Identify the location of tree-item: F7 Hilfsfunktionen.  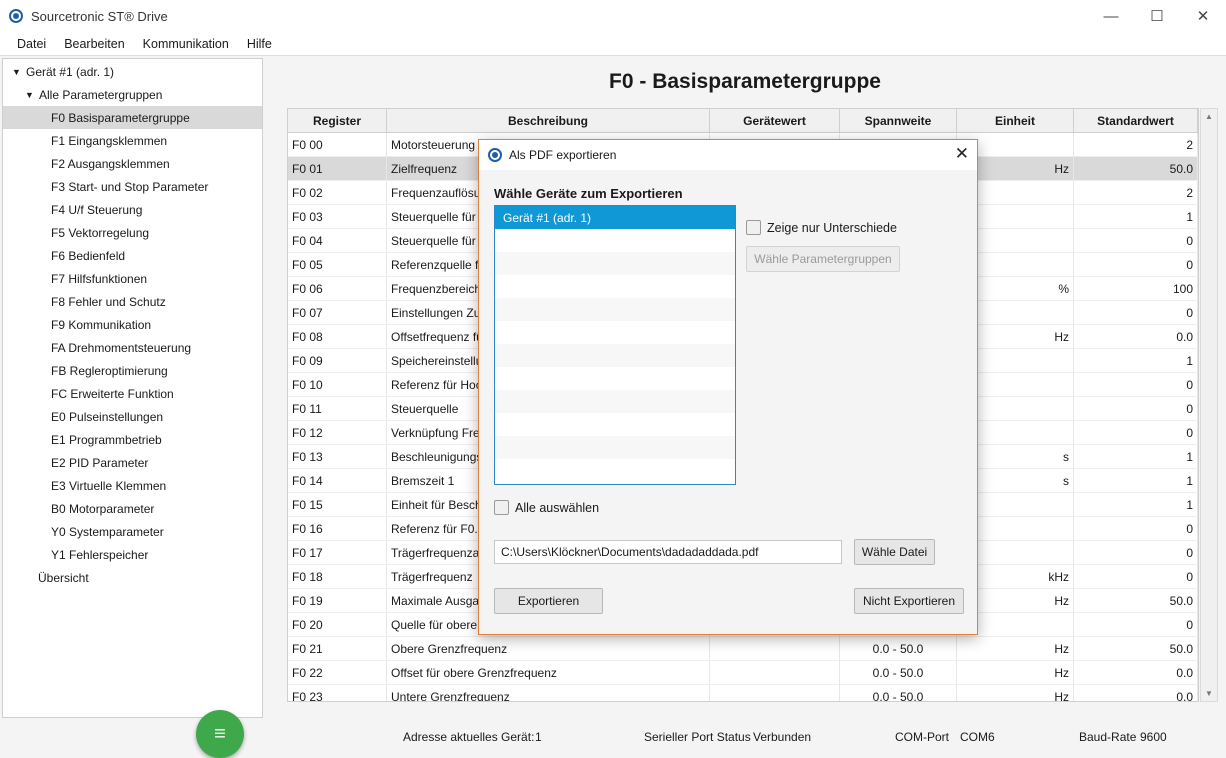
(132, 278).